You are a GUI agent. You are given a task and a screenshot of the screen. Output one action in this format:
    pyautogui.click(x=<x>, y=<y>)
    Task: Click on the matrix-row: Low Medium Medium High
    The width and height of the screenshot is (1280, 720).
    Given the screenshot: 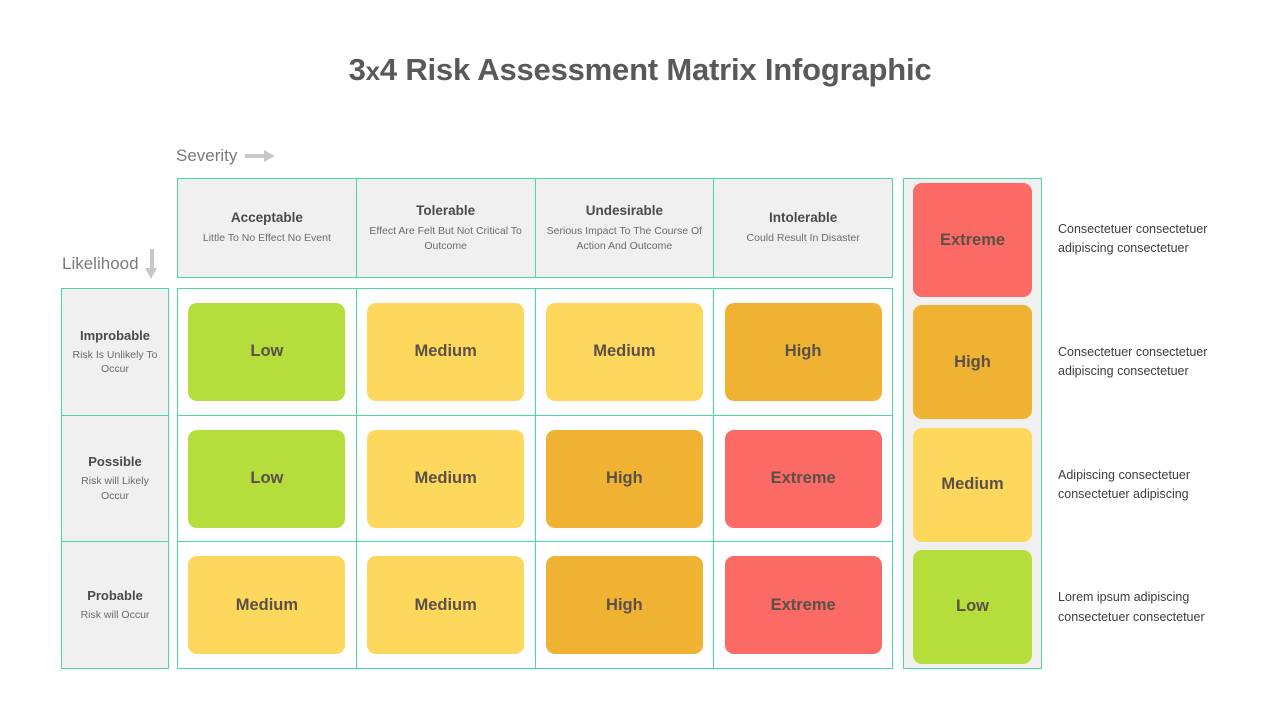 What is the action you would take?
    pyautogui.click(x=535, y=352)
    